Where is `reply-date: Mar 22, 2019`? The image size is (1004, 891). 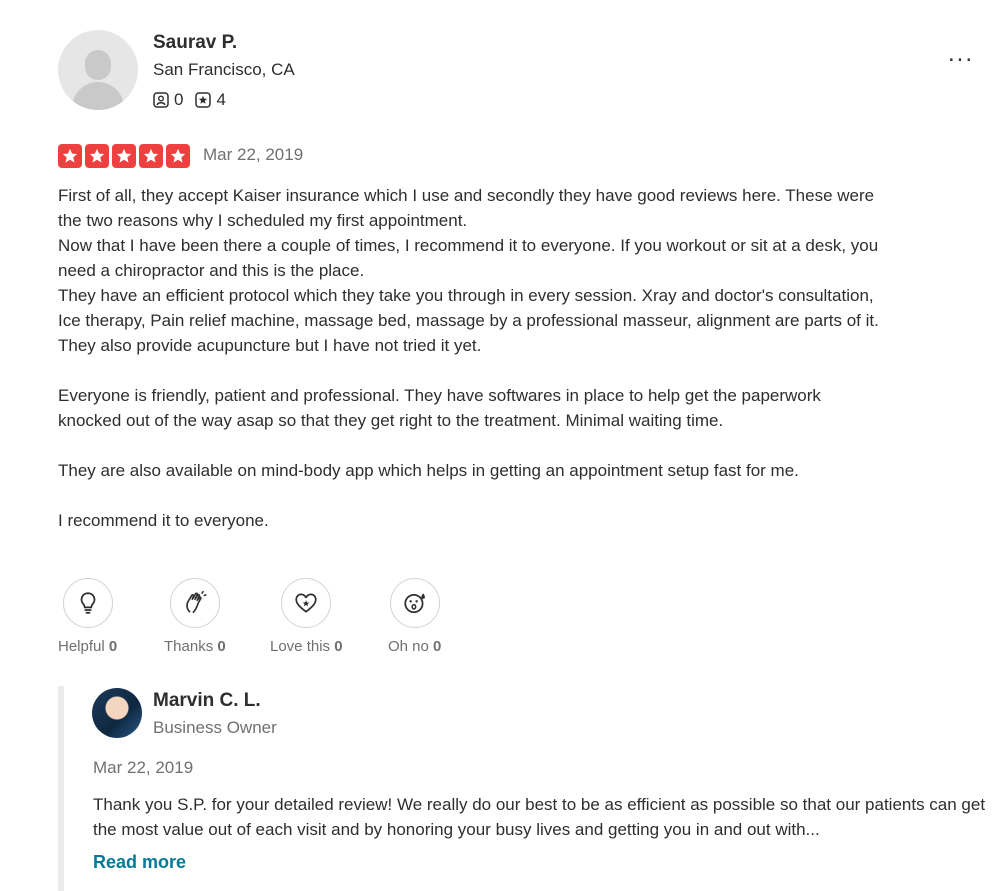
reply-date: Mar 22, 2019 is located at coordinates (143, 767).